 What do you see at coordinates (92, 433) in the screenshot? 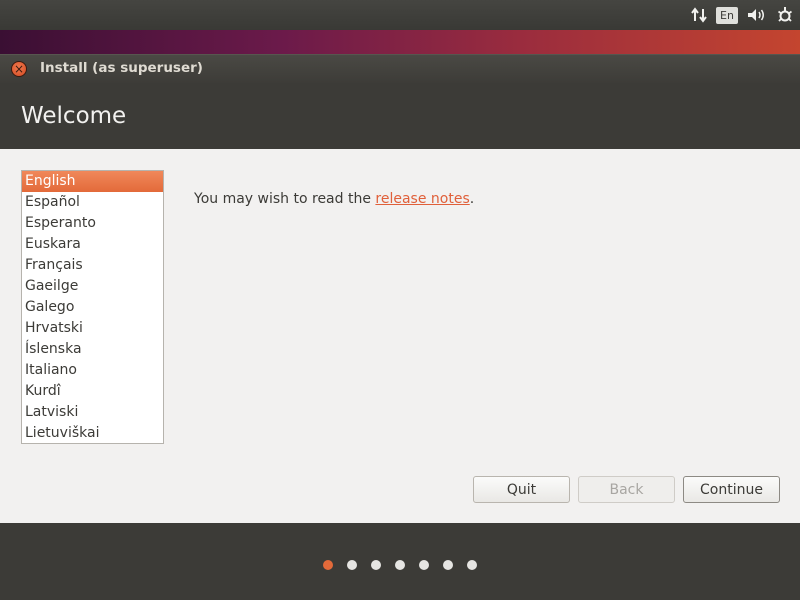
I see `language-item-lietuviskai: Lietuviškai` at bounding box center [92, 433].